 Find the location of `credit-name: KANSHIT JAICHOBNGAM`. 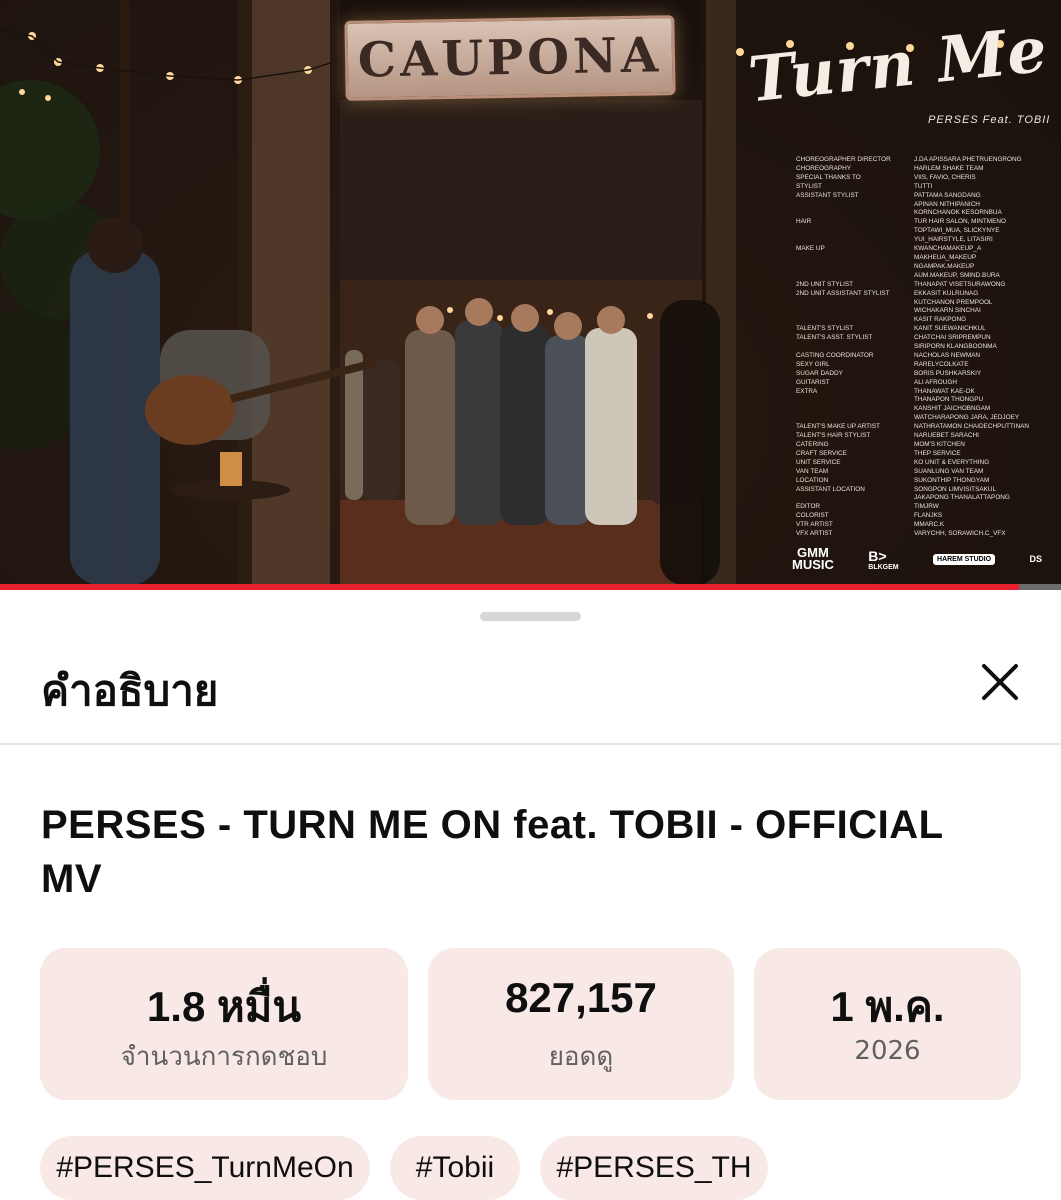

credit-name: KANSHIT JAICHOBNGAM is located at coordinates (952, 409).